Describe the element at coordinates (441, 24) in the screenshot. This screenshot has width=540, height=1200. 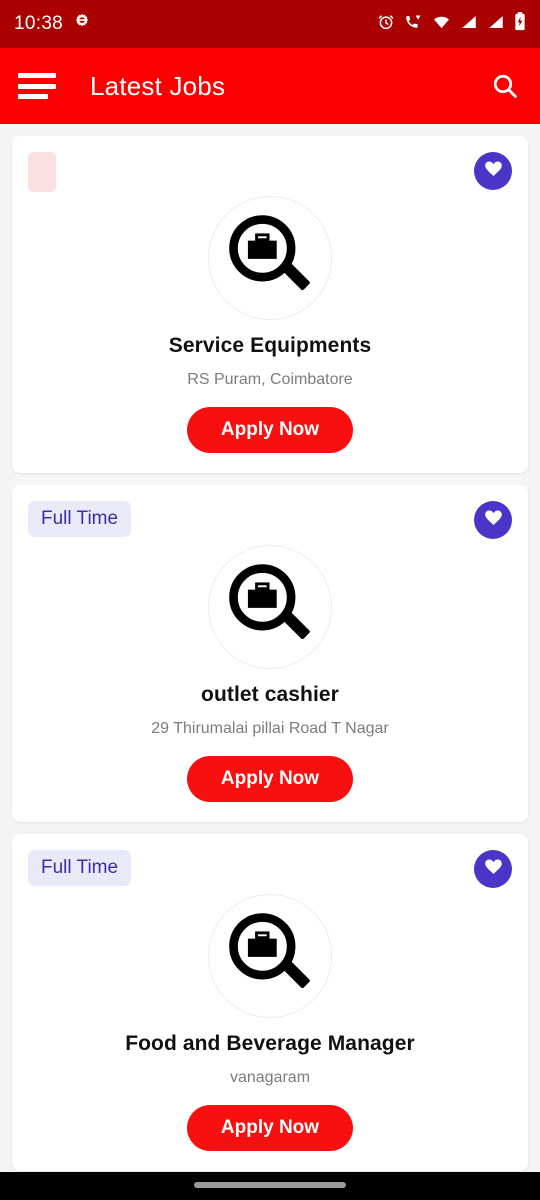
I see `wifi-icon` at that location.